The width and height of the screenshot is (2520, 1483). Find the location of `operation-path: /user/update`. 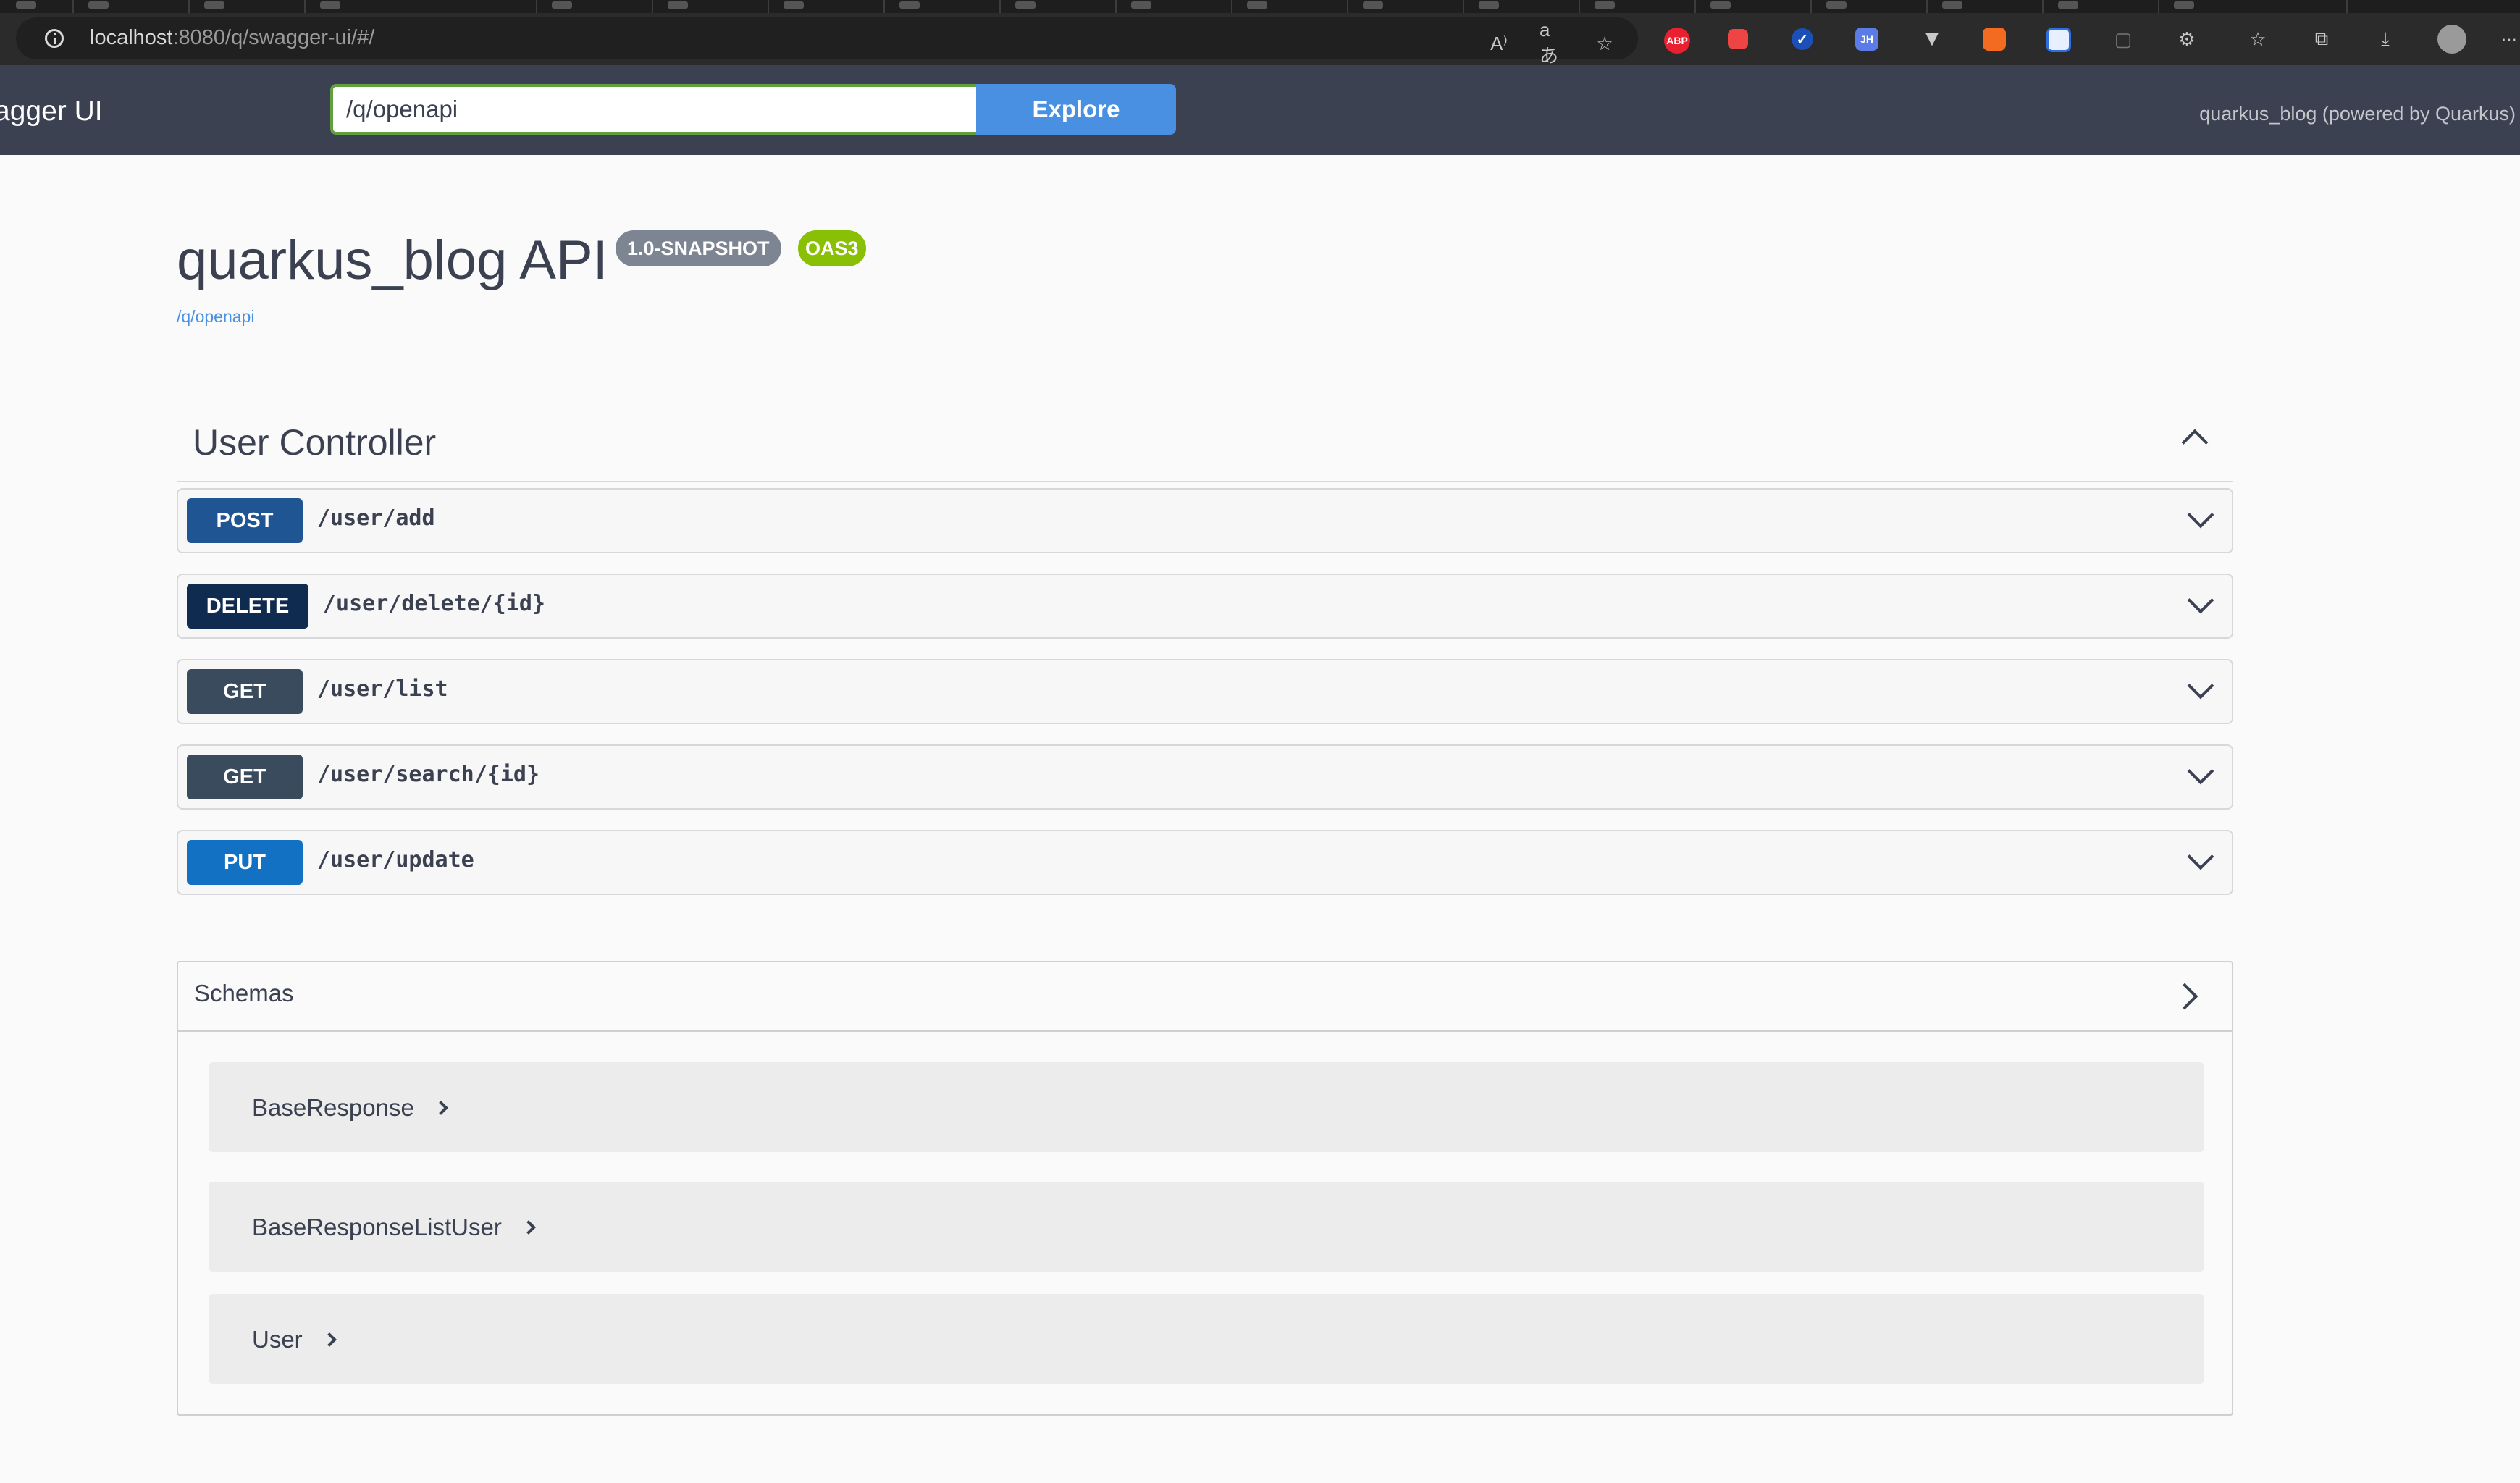

operation-path: /user/update is located at coordinates (395, 860).